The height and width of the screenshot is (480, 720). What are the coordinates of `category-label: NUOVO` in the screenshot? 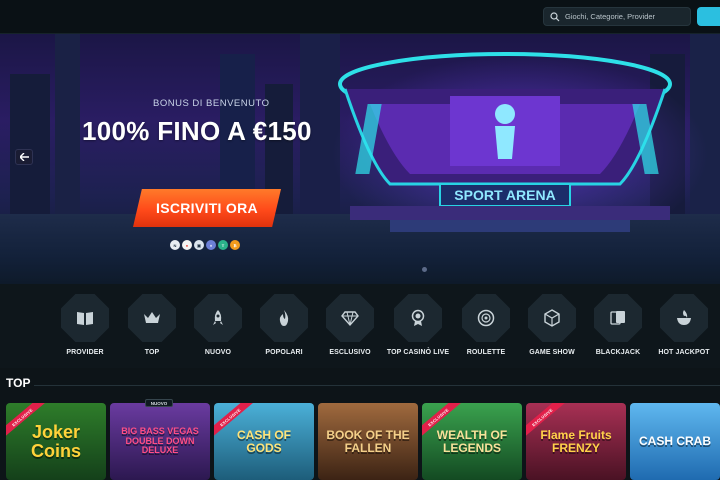 It's located at (218, 352).